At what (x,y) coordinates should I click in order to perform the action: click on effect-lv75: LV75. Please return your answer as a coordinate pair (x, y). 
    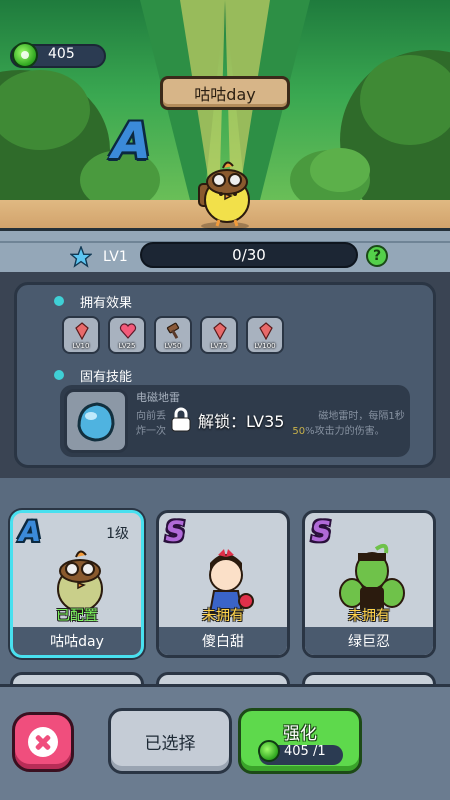
    Looking at the image, I should click on (219, 335).